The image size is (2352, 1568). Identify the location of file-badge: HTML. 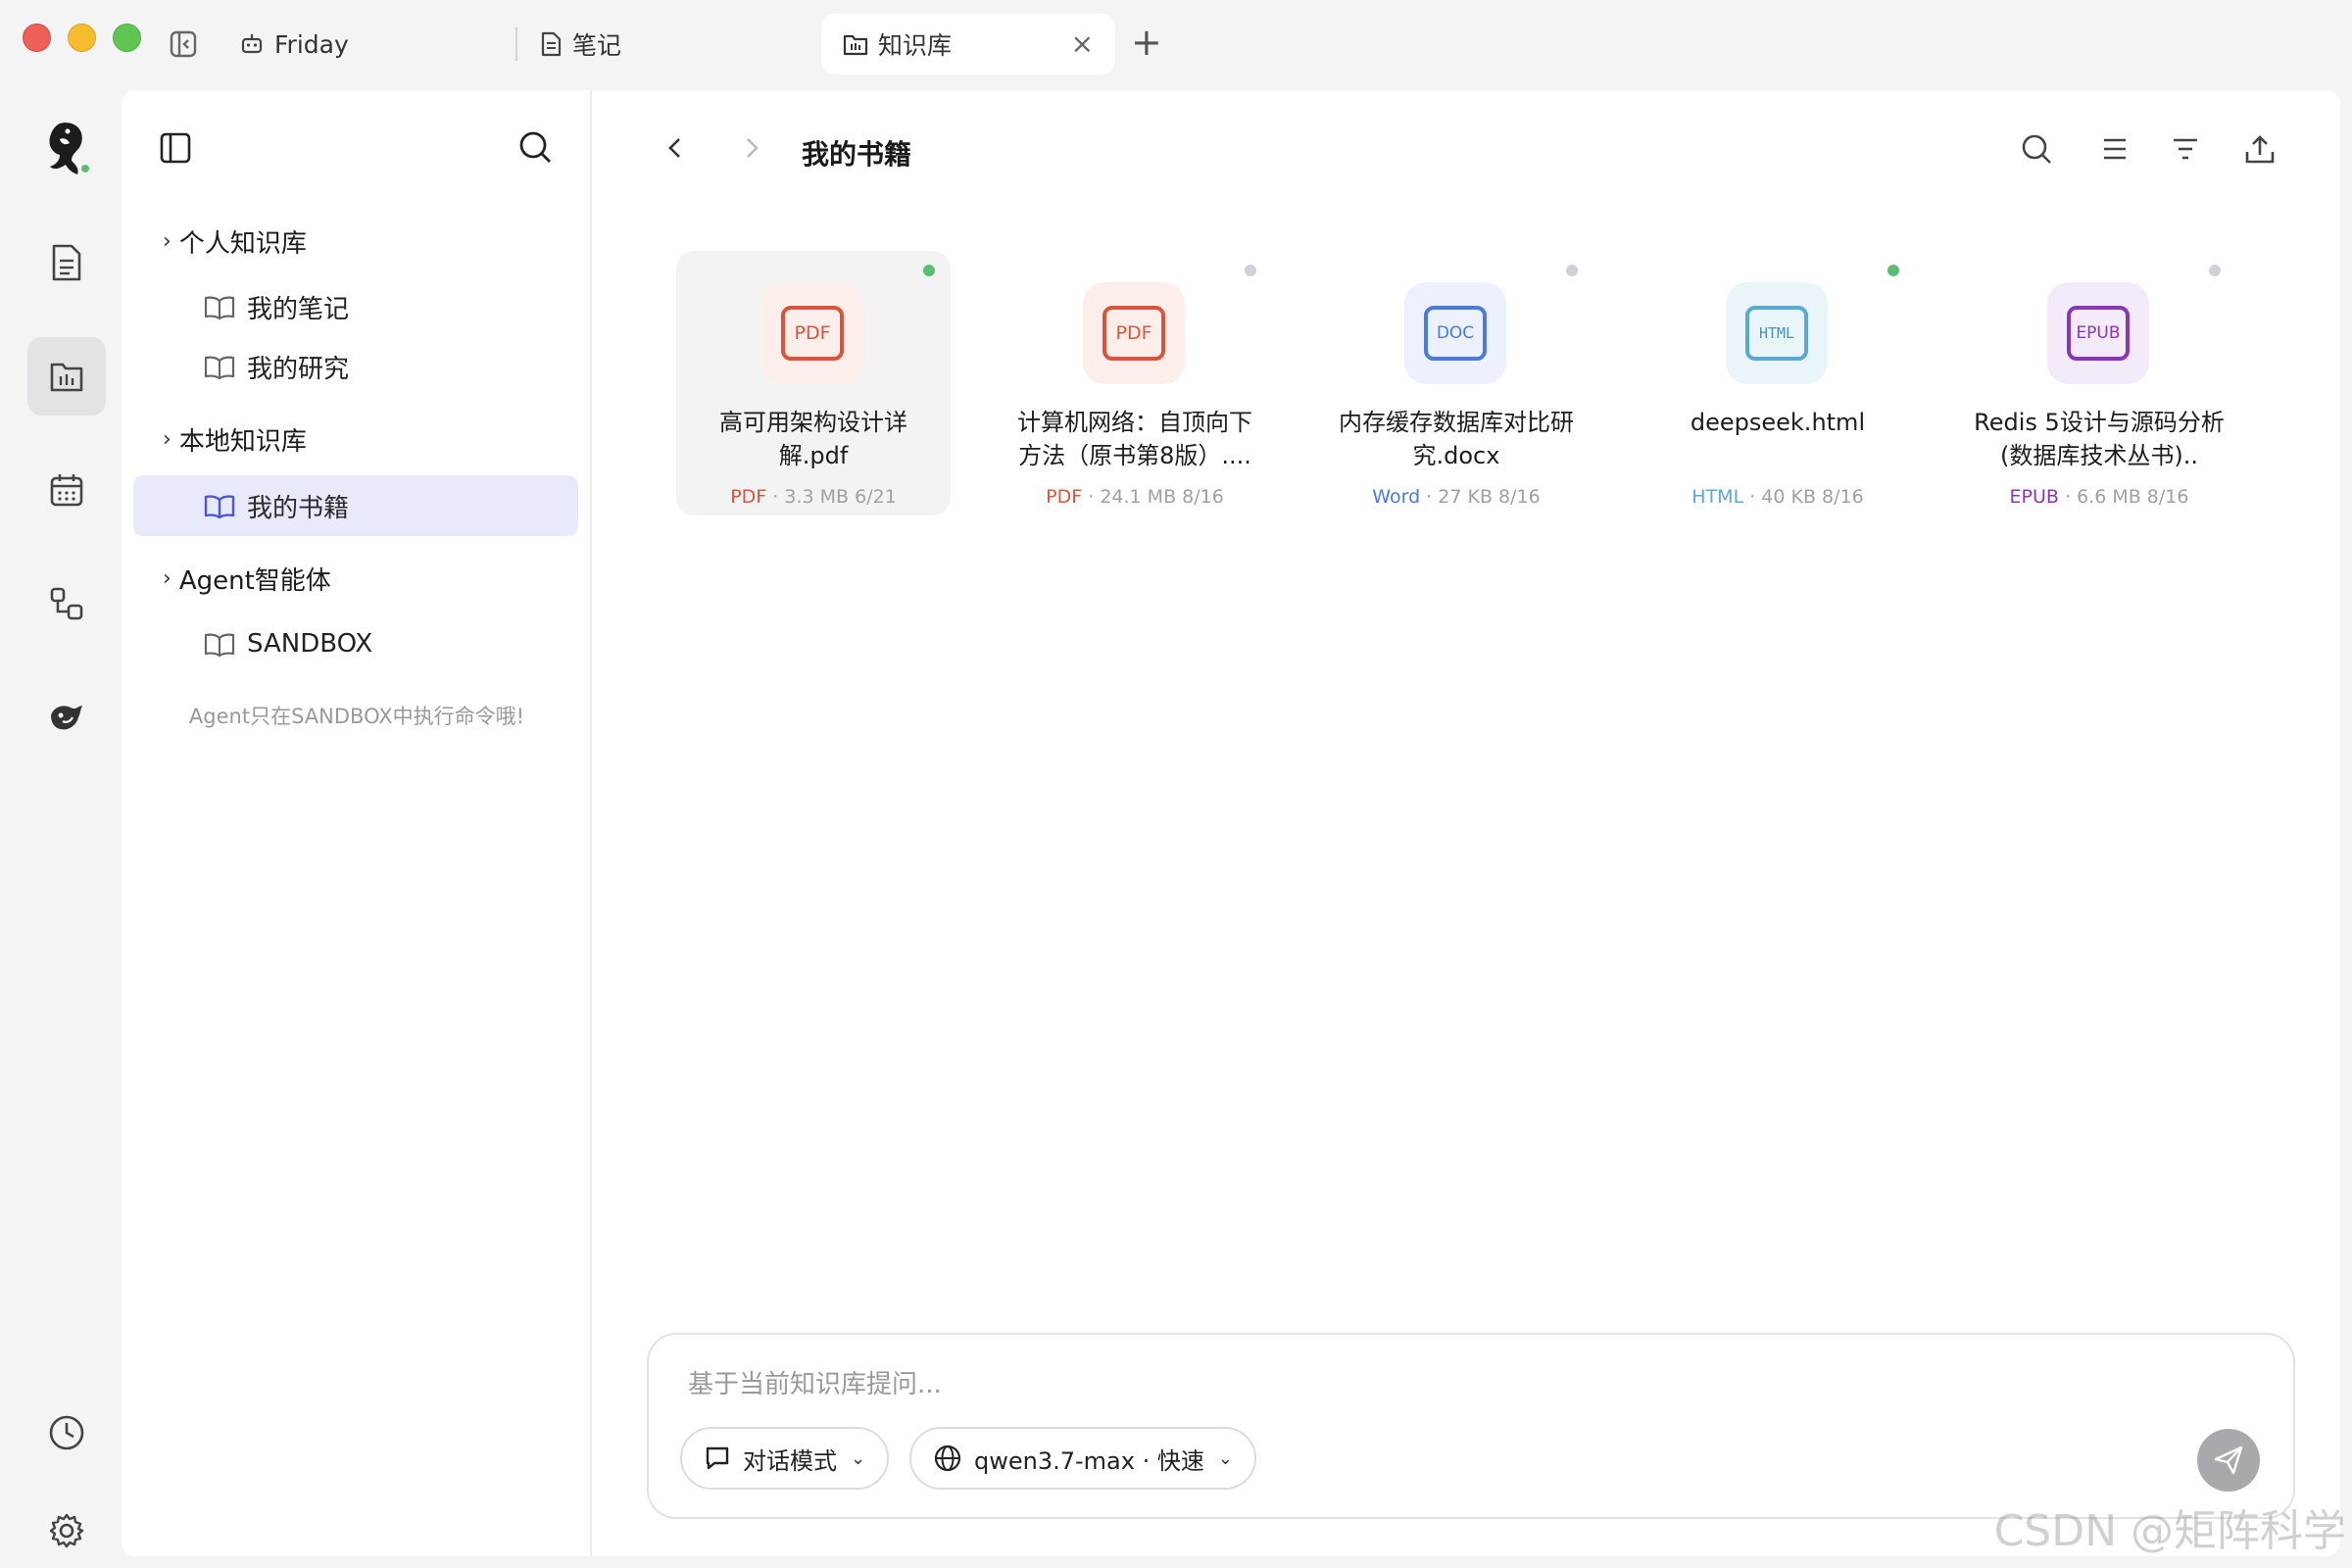
(1776, 333).